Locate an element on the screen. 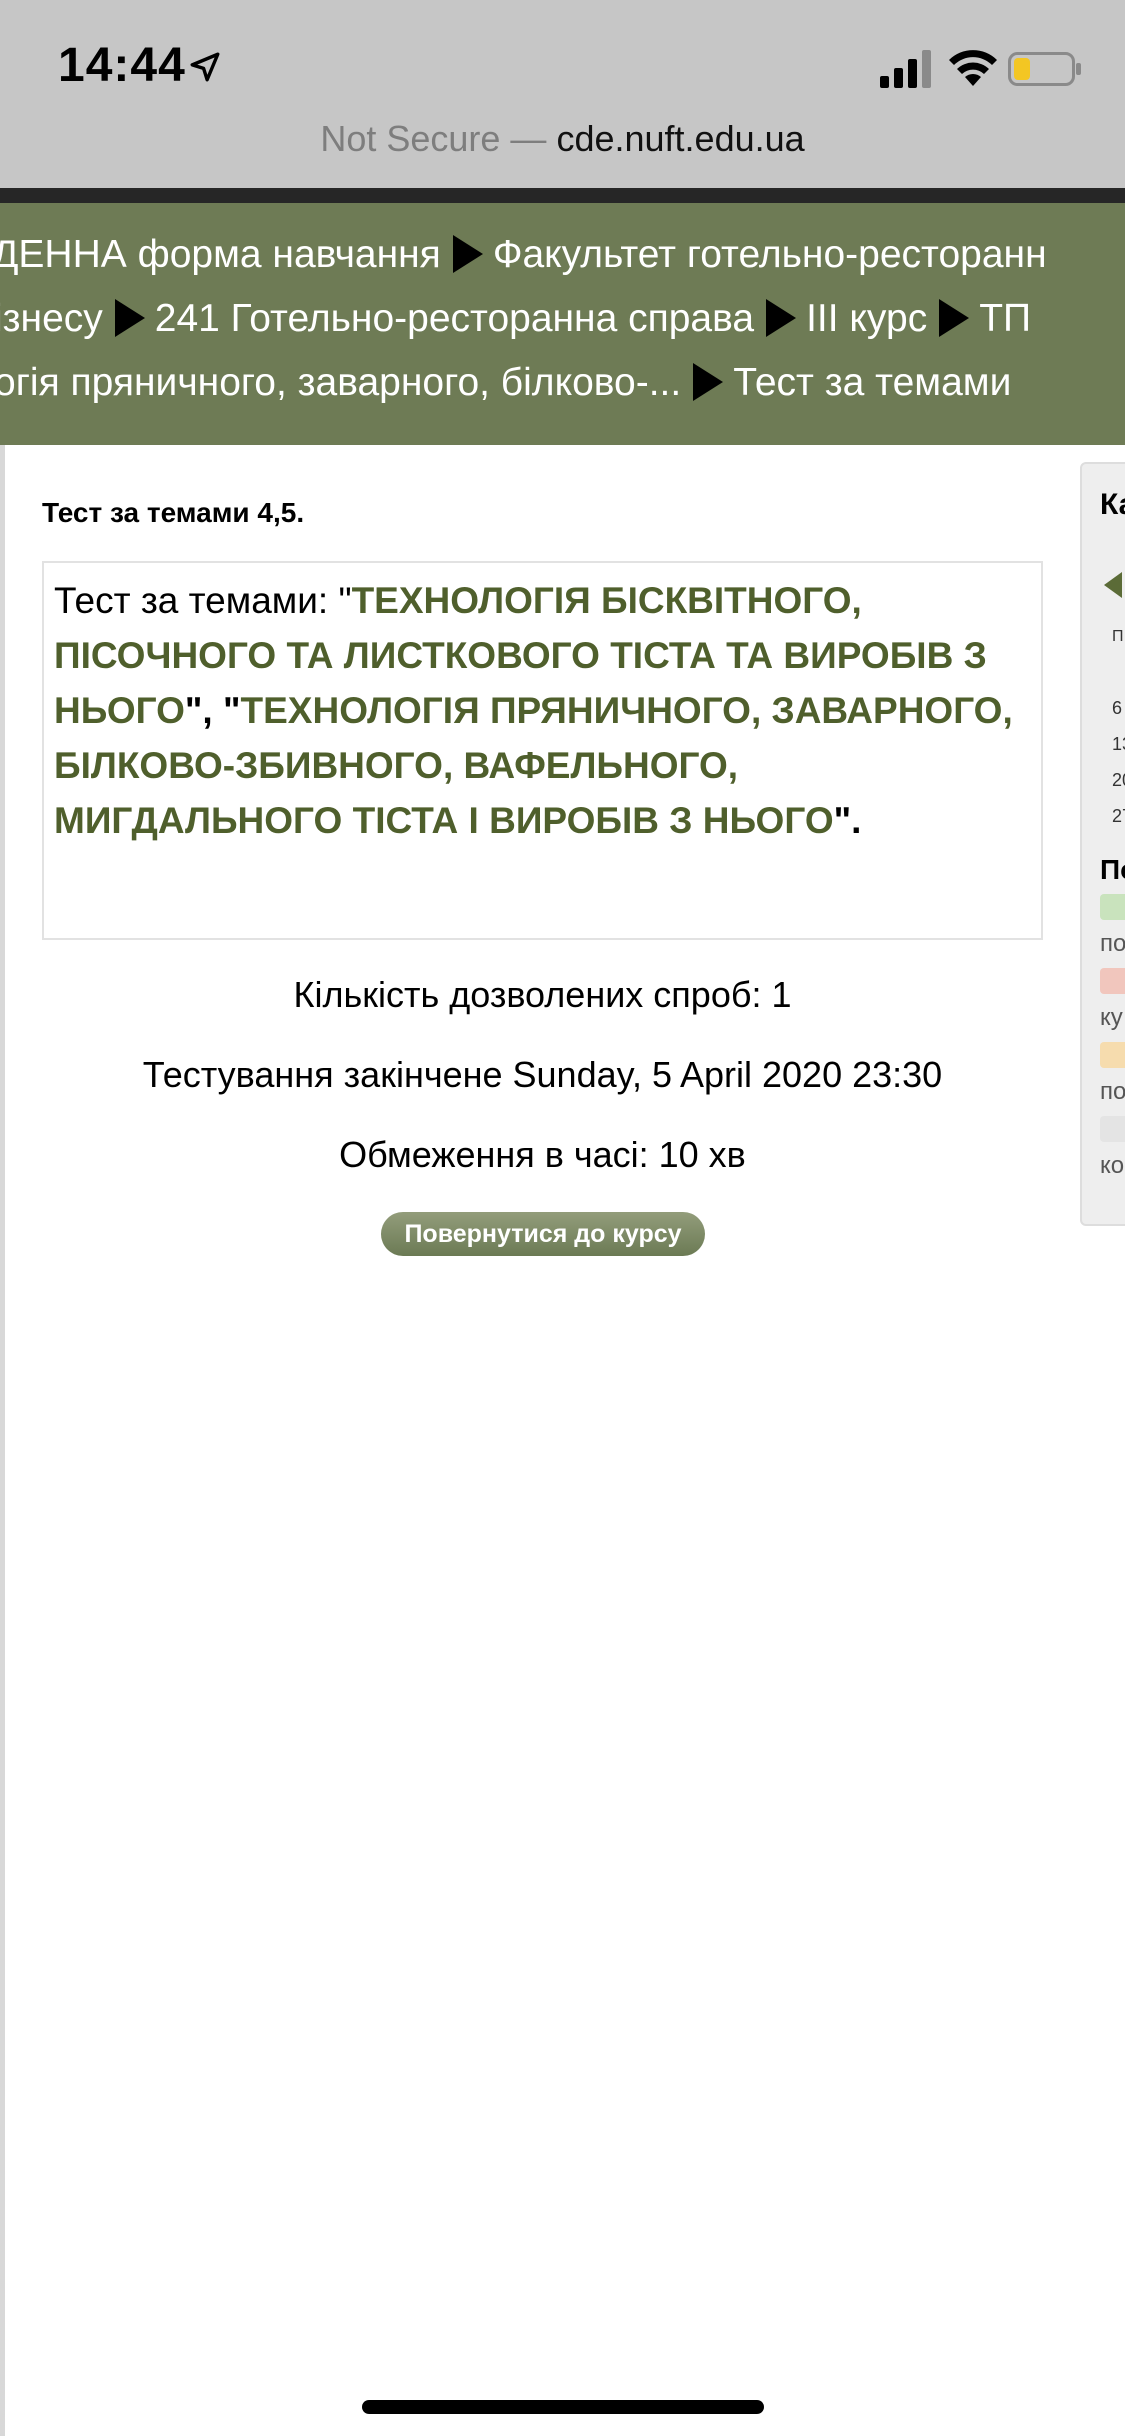 The width and height of the screenshot is (1125, 2436). calendar-key-title: По is located at coordinates (1112, 869).